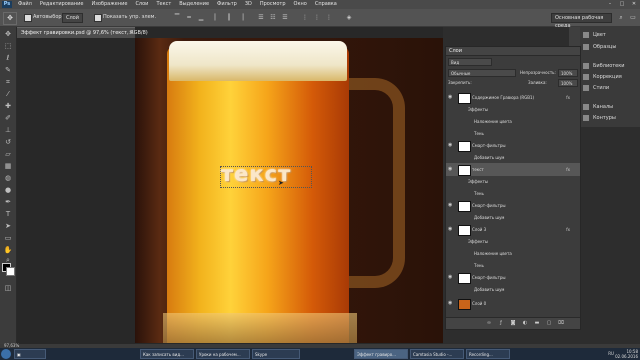 This screenshot has height=360, width=640. I want to click on maximize-button: □, so click(622, 4).